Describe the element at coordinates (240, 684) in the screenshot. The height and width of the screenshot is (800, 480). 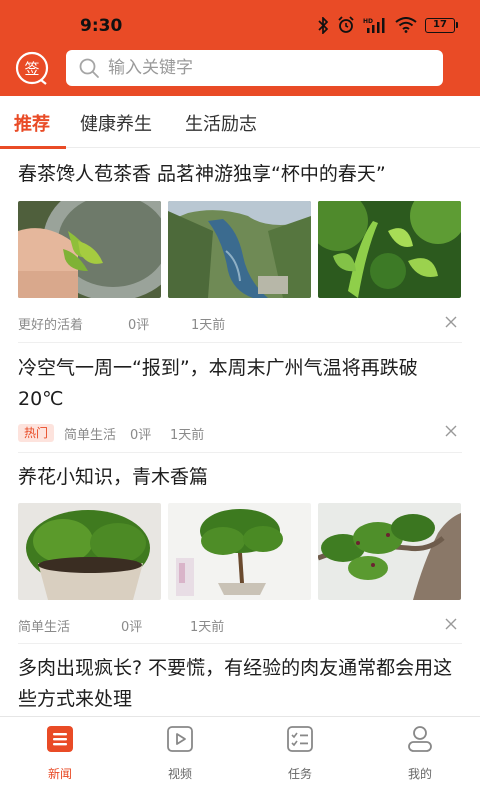
I see `article-title: 多肉出现疯长? 不要慌，有经验的肉友通常都会用这些方式来处理` at that location.